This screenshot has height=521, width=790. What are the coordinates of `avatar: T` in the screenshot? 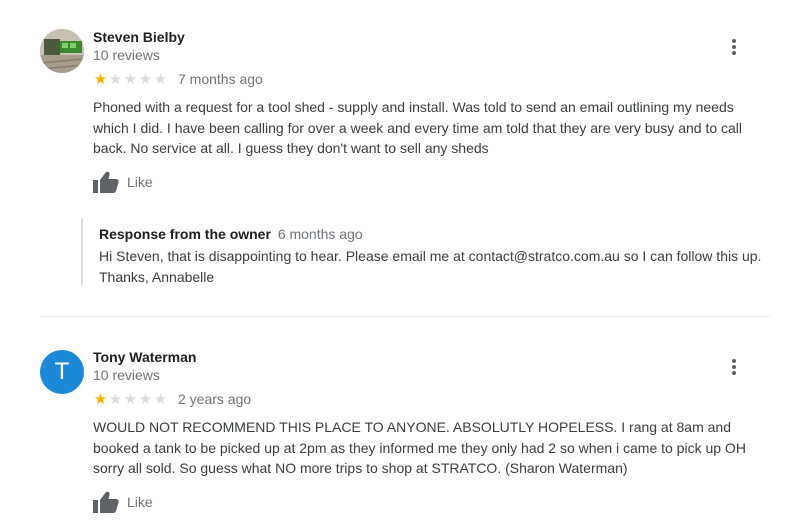 It's located at (62, 372).